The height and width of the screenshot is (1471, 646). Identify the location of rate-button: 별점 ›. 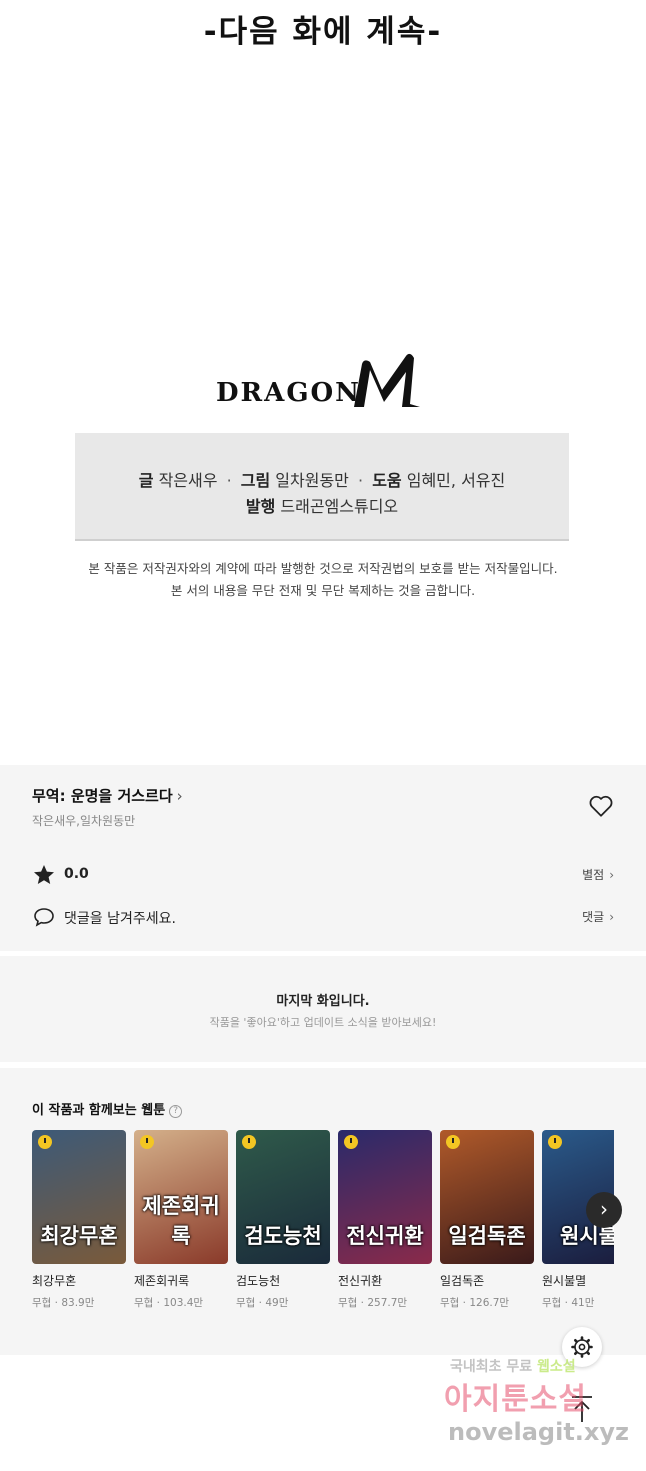
(598, 874).